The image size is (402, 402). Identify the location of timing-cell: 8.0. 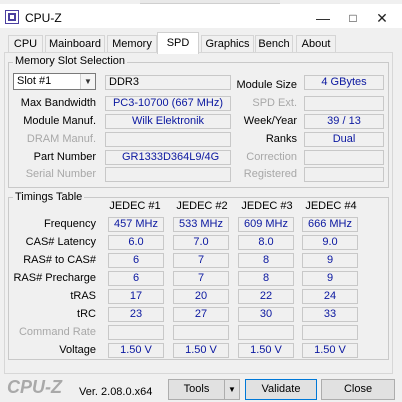
(266, 242).